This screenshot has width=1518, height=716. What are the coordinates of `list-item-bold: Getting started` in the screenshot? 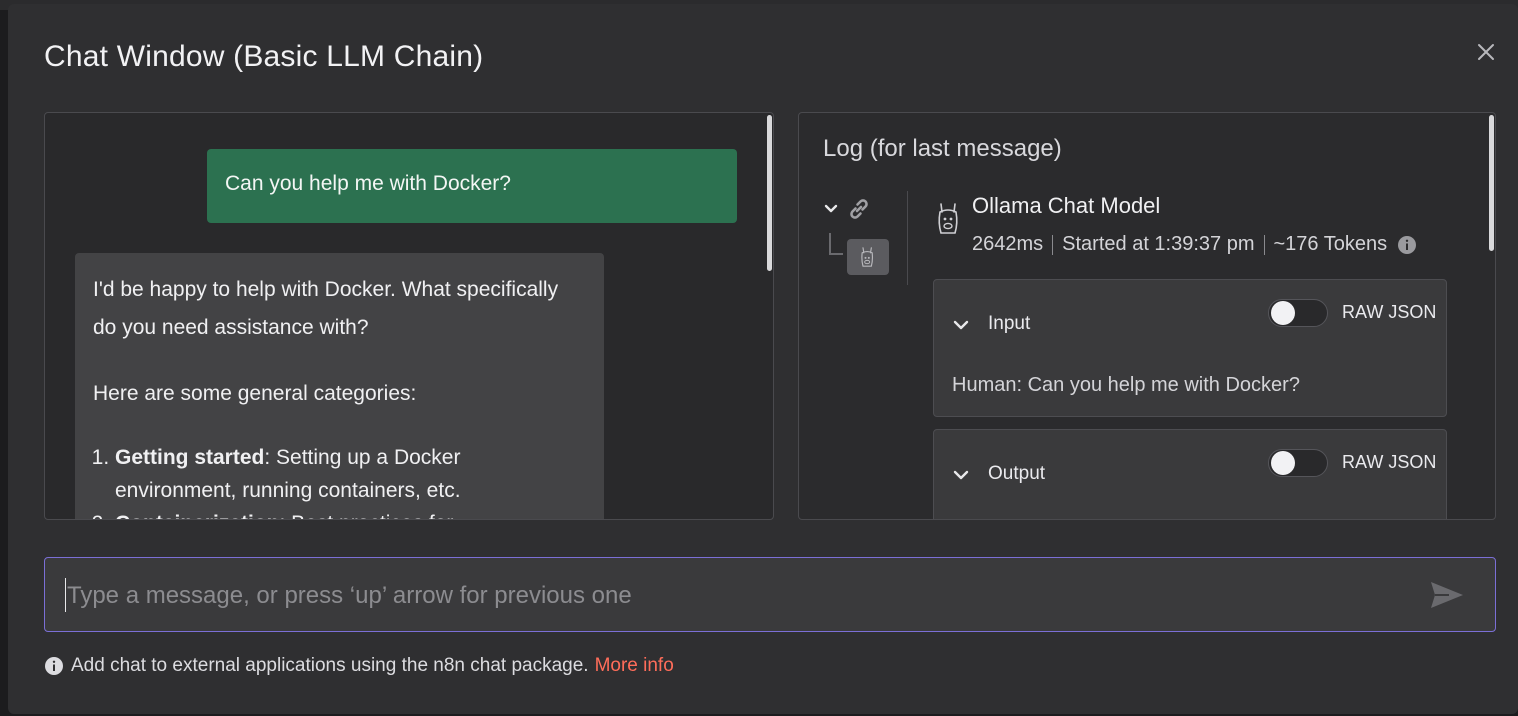 It's located at (190, 457).